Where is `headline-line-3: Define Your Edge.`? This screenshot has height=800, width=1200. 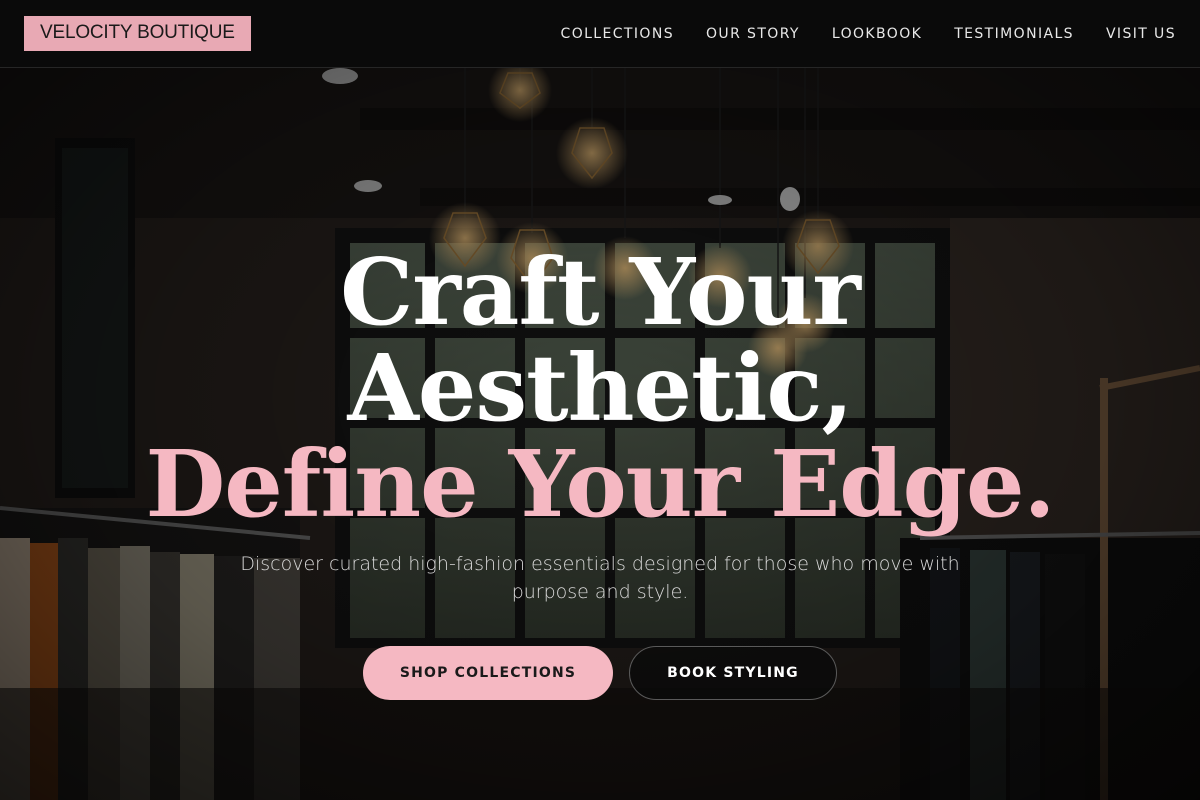 headline-line-3: Define Your Edge. is located at coordinates (600, 484).